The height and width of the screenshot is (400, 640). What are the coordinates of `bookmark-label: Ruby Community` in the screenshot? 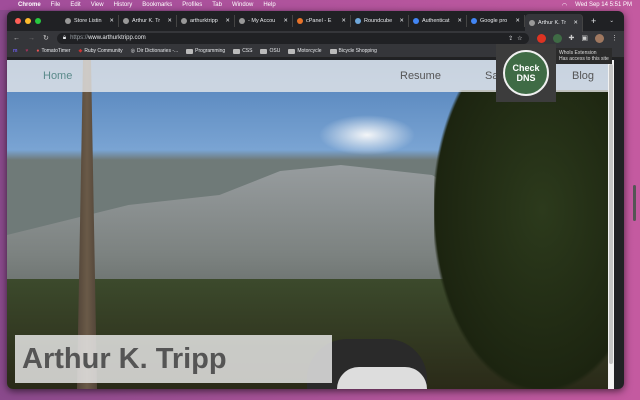 It's located at (103, 51).